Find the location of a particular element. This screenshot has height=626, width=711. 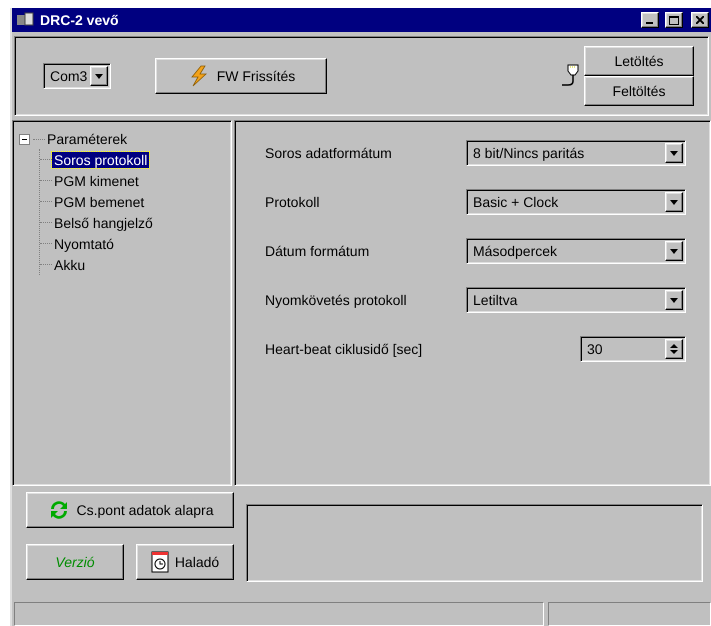

setting-label: Protokoll is located at coordinates (292, 202).